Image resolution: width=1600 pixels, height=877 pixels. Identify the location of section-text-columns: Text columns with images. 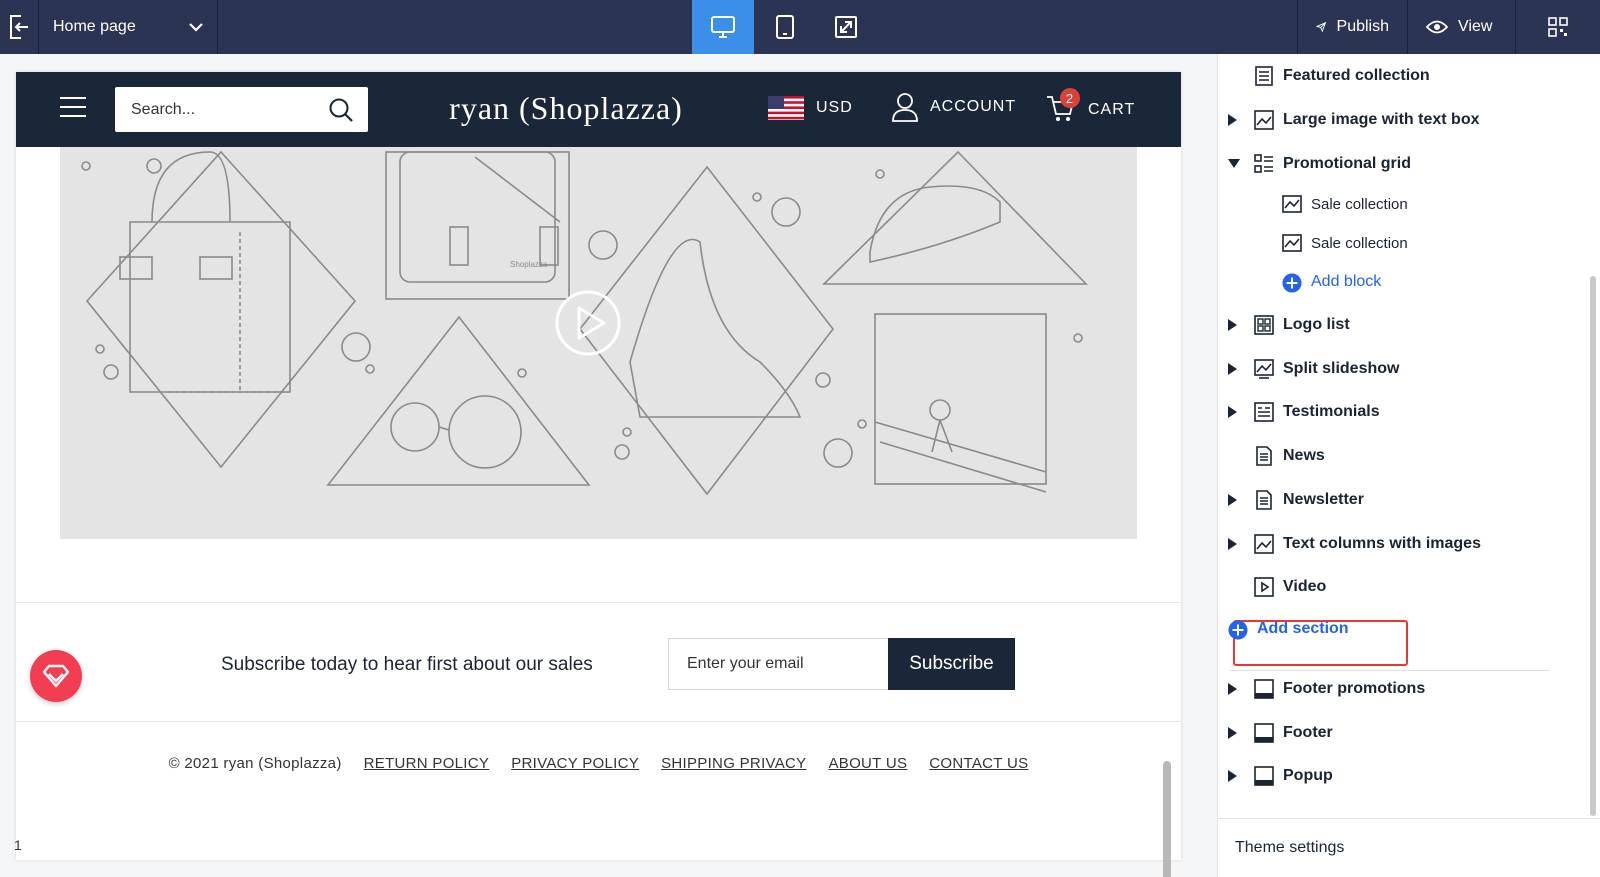
(1367, 544).